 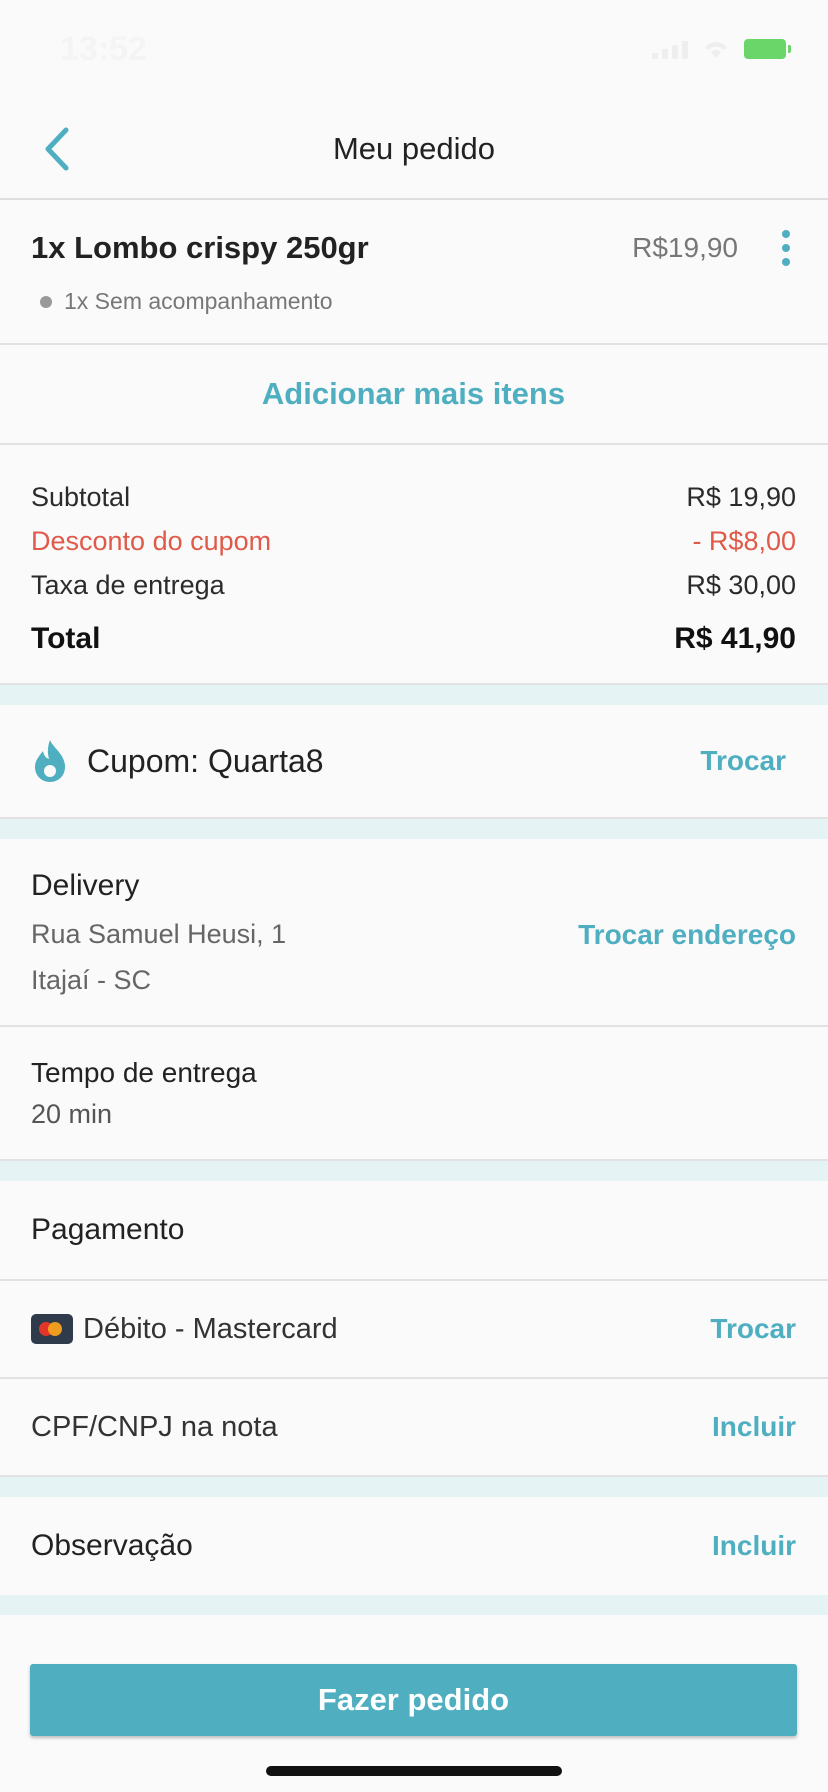 What do you see at coordinates (103, 49) in the screenshot?
I see `status-time: 13:52` at bounding box center [103, 49].